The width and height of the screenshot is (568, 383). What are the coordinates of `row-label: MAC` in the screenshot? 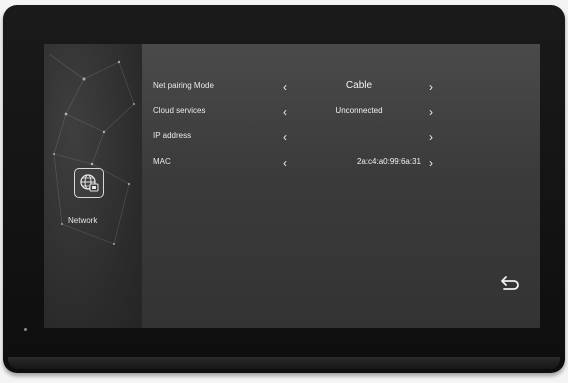 It's located at (162, 161).